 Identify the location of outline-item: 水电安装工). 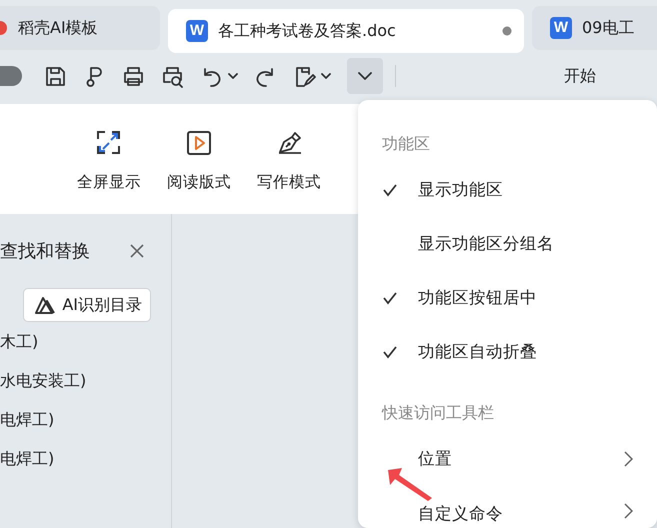
(85, 380).